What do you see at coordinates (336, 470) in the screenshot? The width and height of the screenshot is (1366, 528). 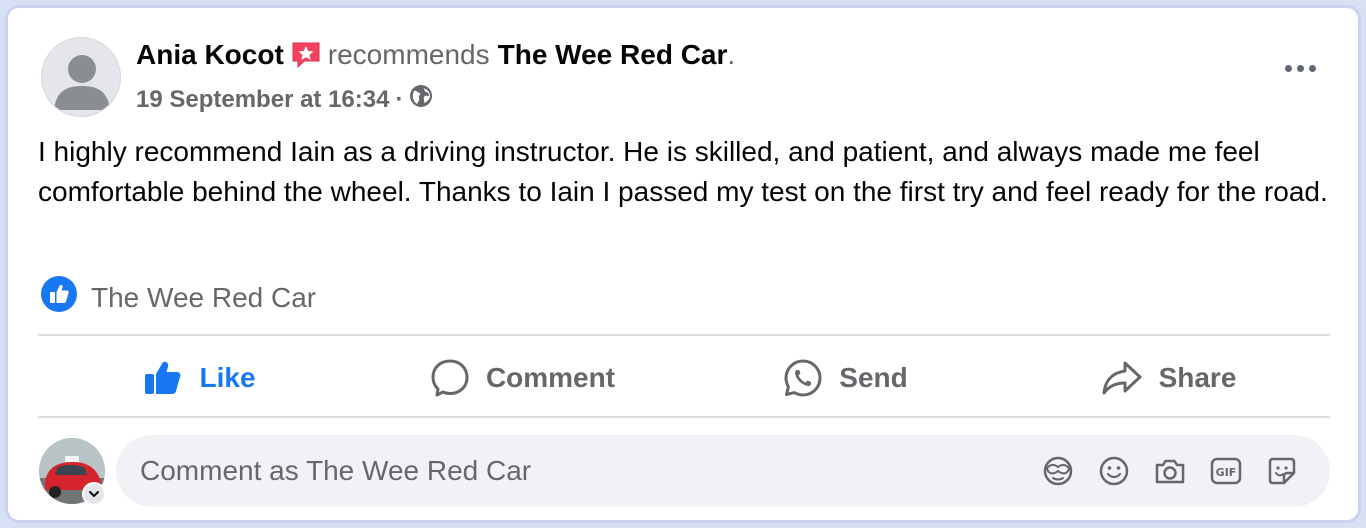 I see `comment-placeholder: Comment as The Wee Red Car` at bounding box center [336, 470].